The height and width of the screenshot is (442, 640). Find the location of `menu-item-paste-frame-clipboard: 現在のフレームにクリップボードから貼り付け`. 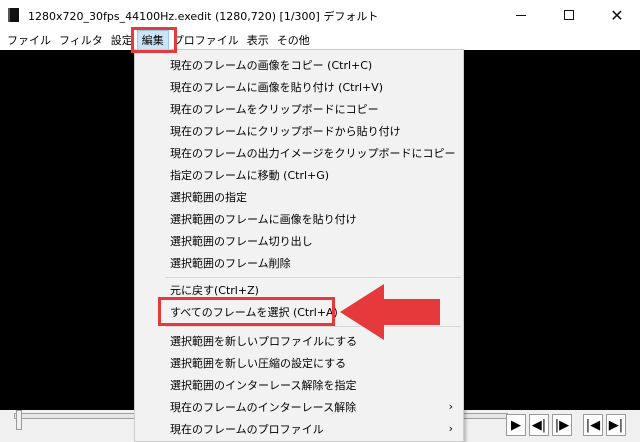

menu-item-paste-frame-clipboard: 現在のフレームにクリップボードから貼り付け is located at coordinates (299, 131).